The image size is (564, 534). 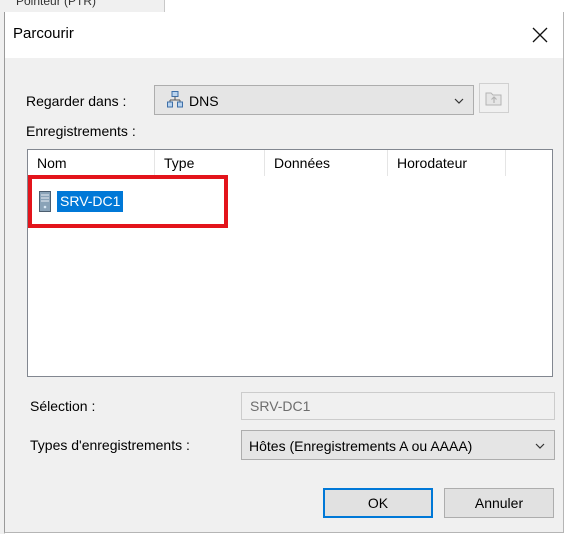 I want to click on record-types-dropdown: Hôtes (Enregistrements A ou AAAA), so click(x=398, y=445).